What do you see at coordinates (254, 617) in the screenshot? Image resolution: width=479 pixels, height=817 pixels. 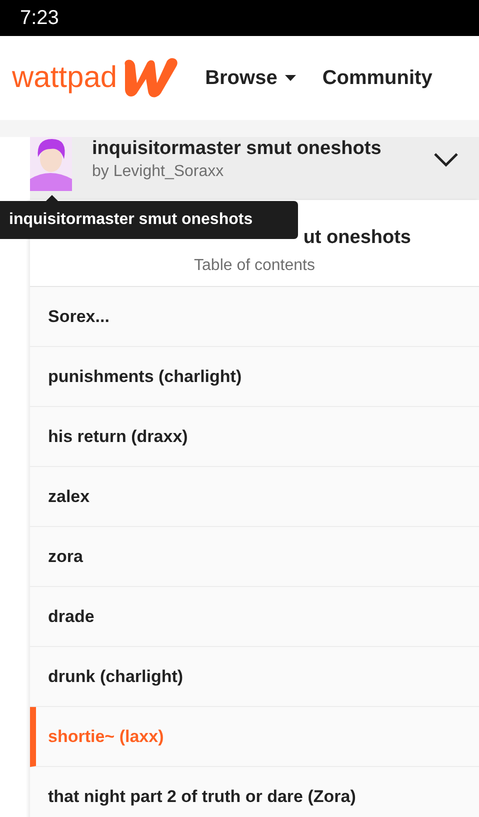 I see `chapter-item: drade` at bounding box center [254, 617].